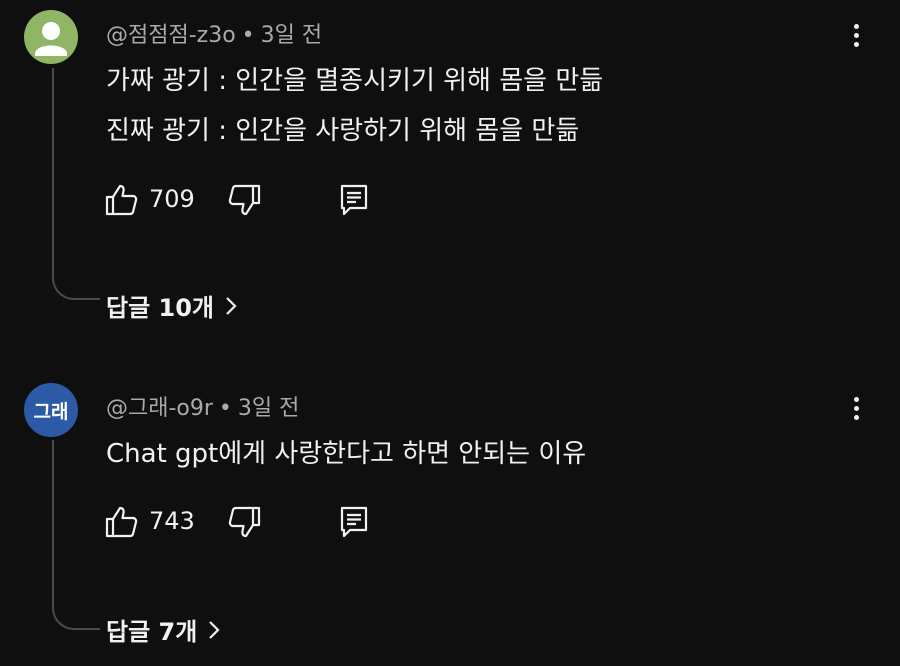 This screenshot has width=900, height=666. I want to click on avatar: 그래, so click(51, 410).